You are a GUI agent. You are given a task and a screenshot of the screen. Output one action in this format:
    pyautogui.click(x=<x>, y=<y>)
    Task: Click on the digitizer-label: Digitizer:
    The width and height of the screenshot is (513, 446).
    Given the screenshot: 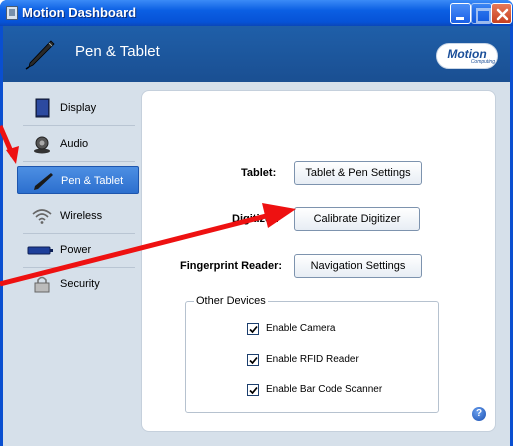 What is the action you would take?
    pyautogui.click(x=256, y=219)
    